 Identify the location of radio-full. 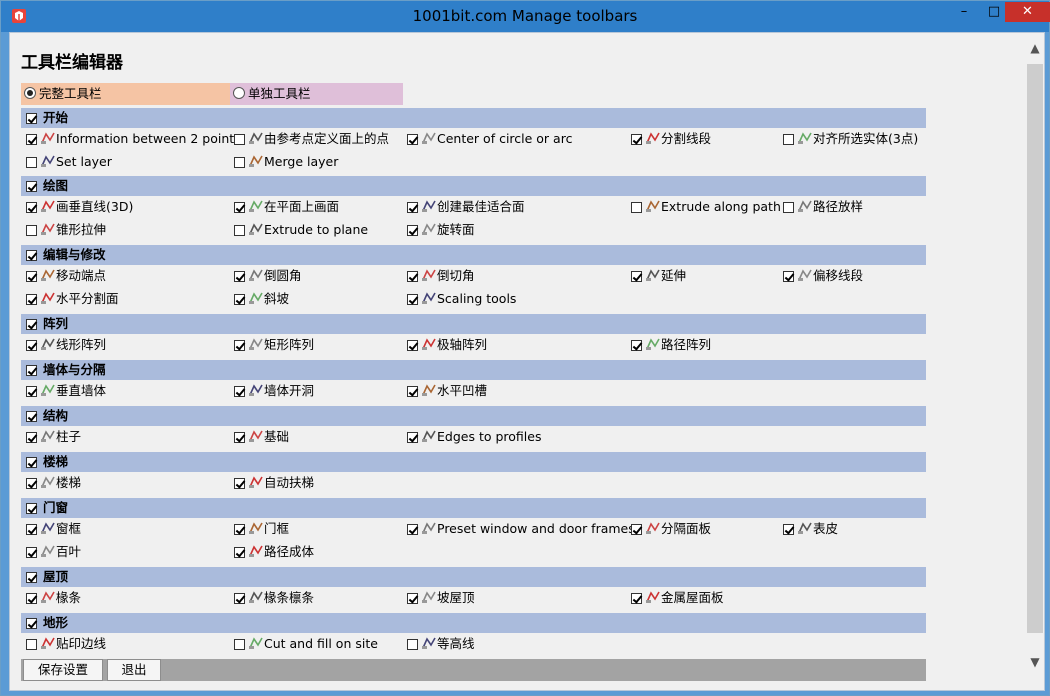
(30, 93).